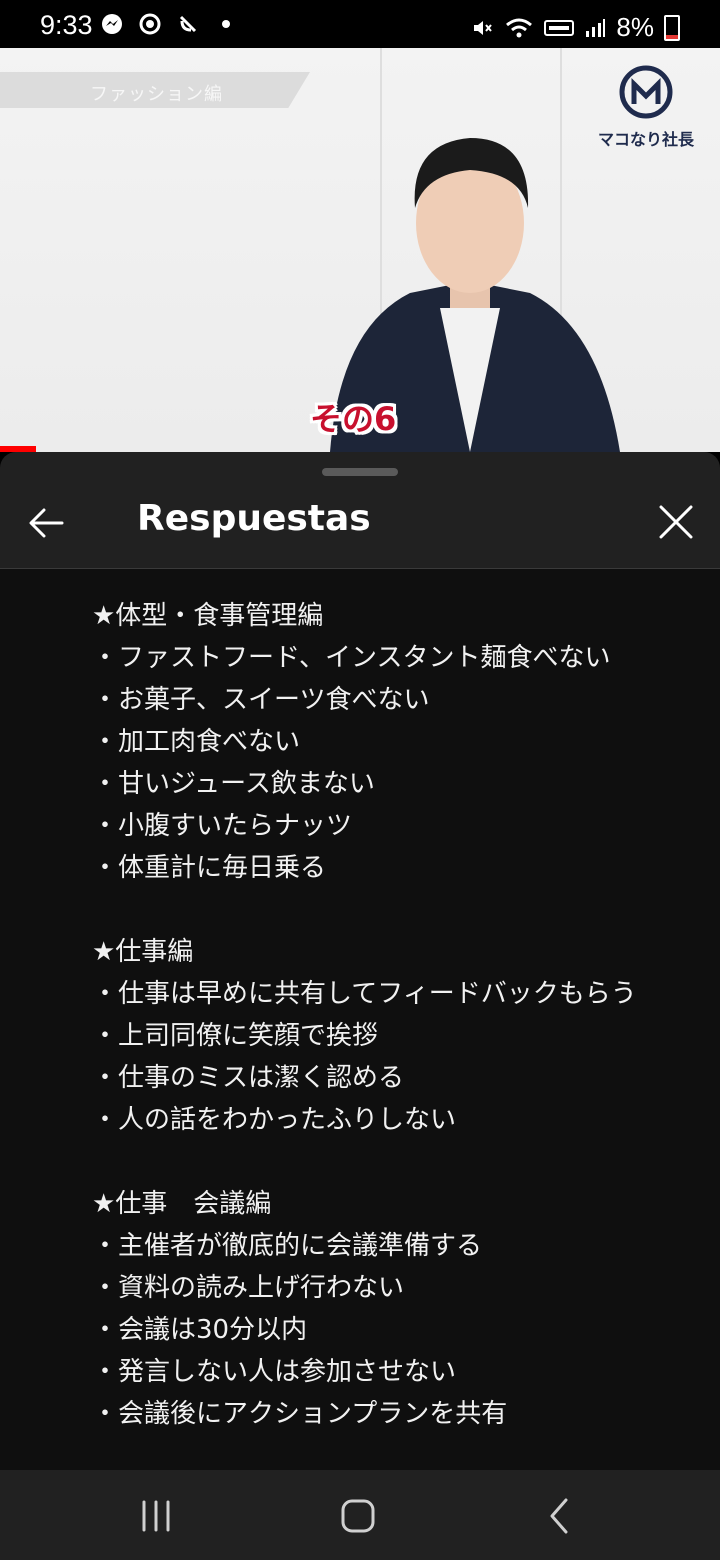 The height and width of the screenshot is (1560, 720). I want to click on home-icon, so click(358, 1516).